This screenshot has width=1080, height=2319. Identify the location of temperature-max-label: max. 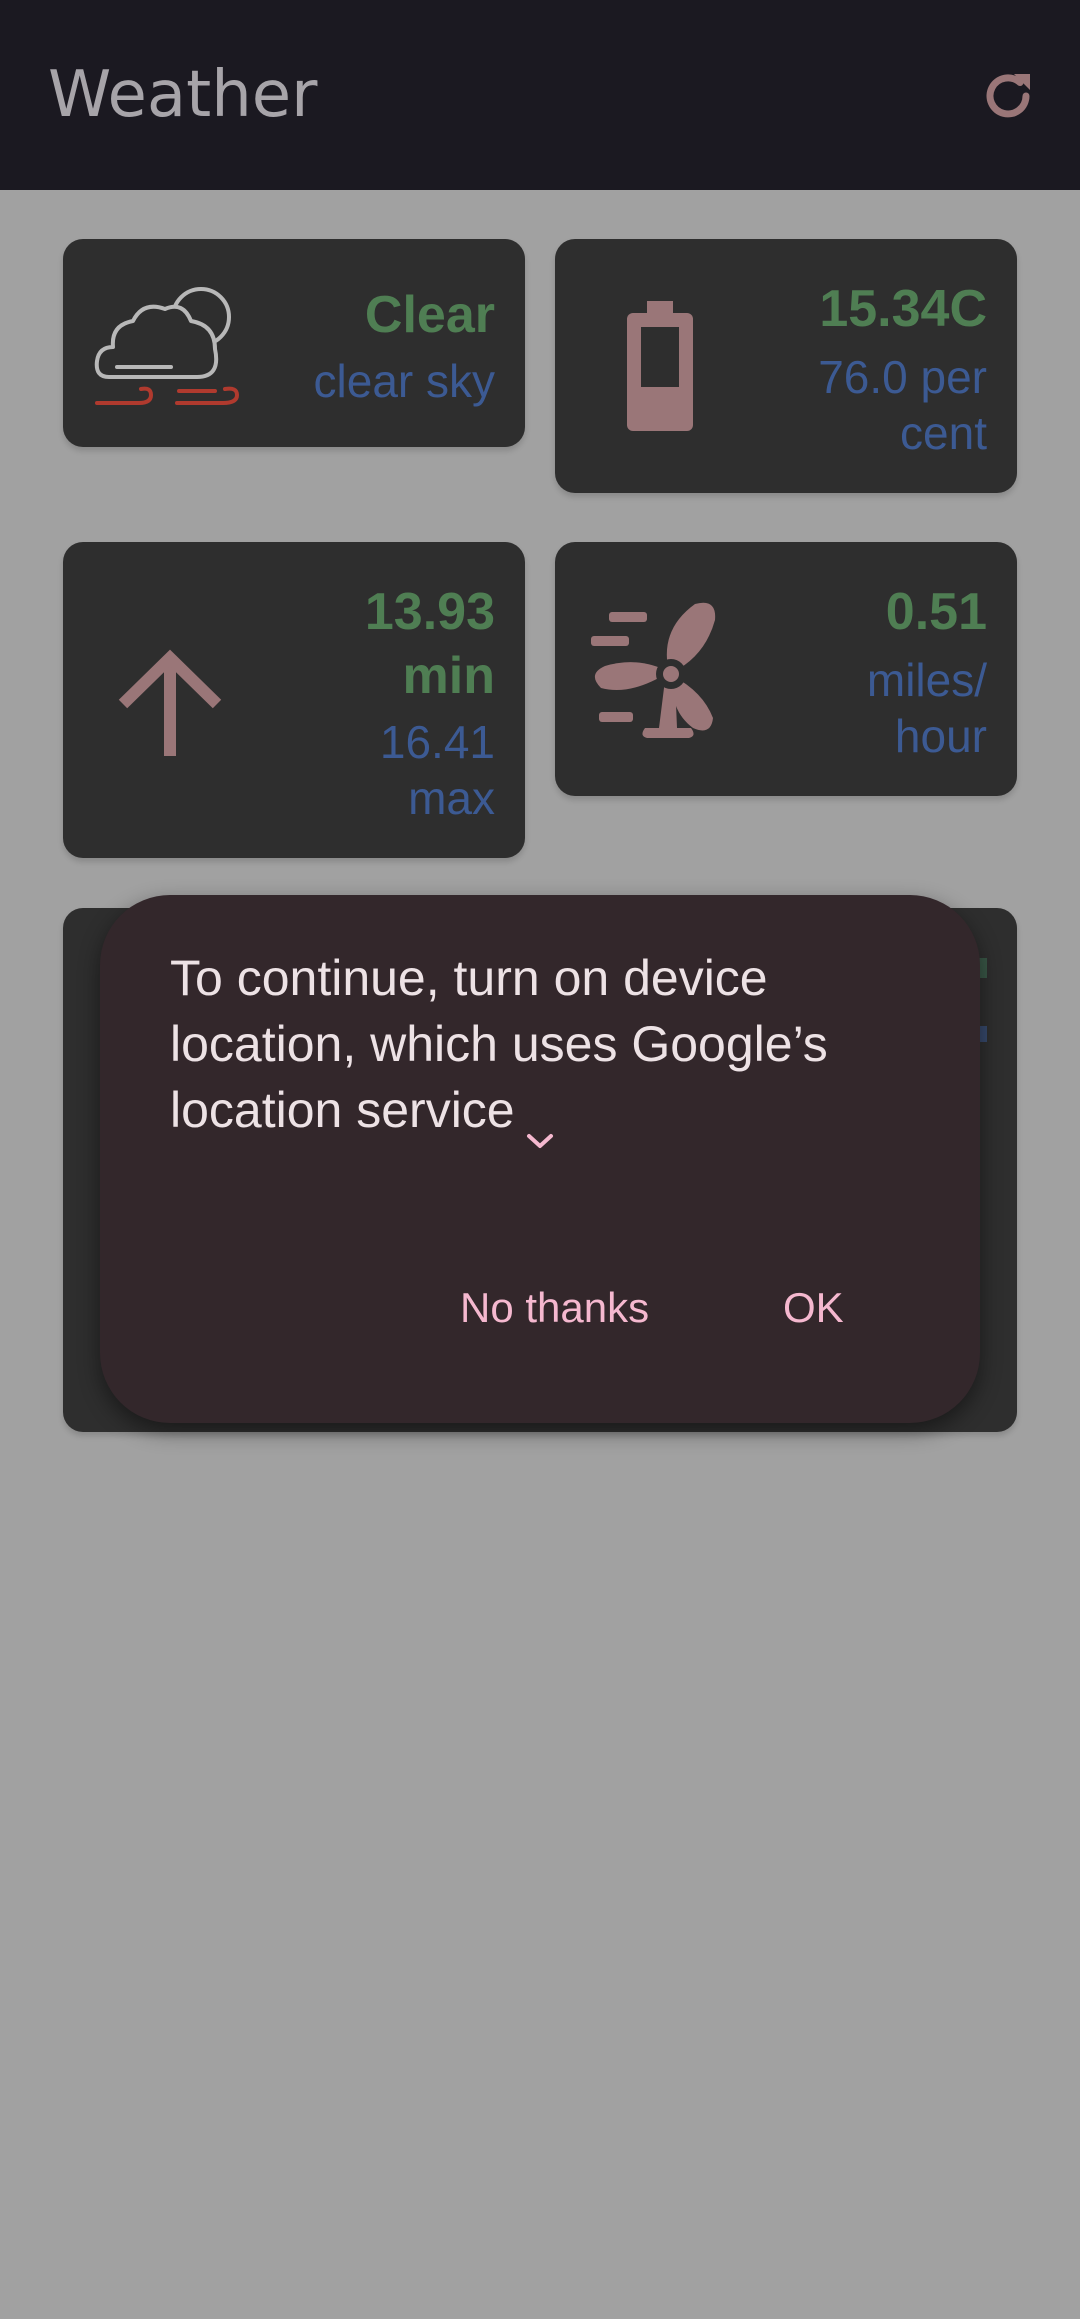
(451, 798).